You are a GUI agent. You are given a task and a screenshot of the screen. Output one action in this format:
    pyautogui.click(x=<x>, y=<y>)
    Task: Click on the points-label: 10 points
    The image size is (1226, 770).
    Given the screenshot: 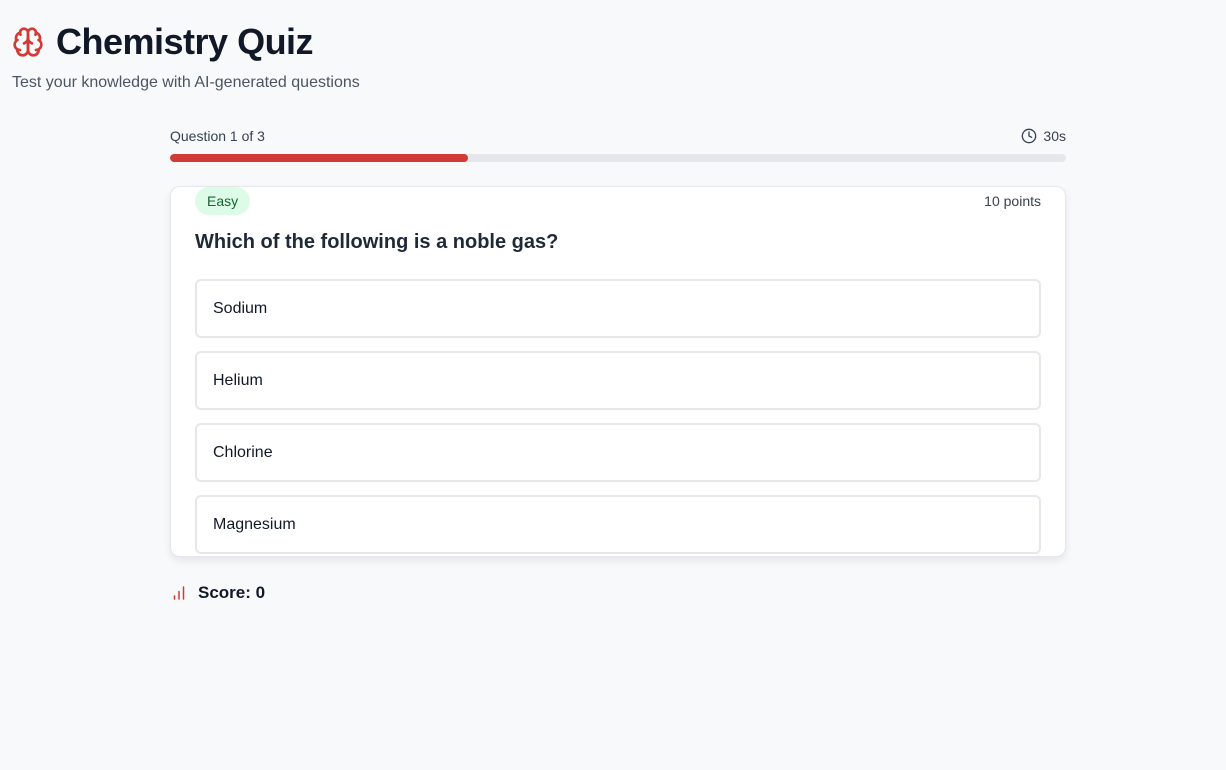 What is the action you would take?
    pyautogui.click(x=1012, y=201)
    